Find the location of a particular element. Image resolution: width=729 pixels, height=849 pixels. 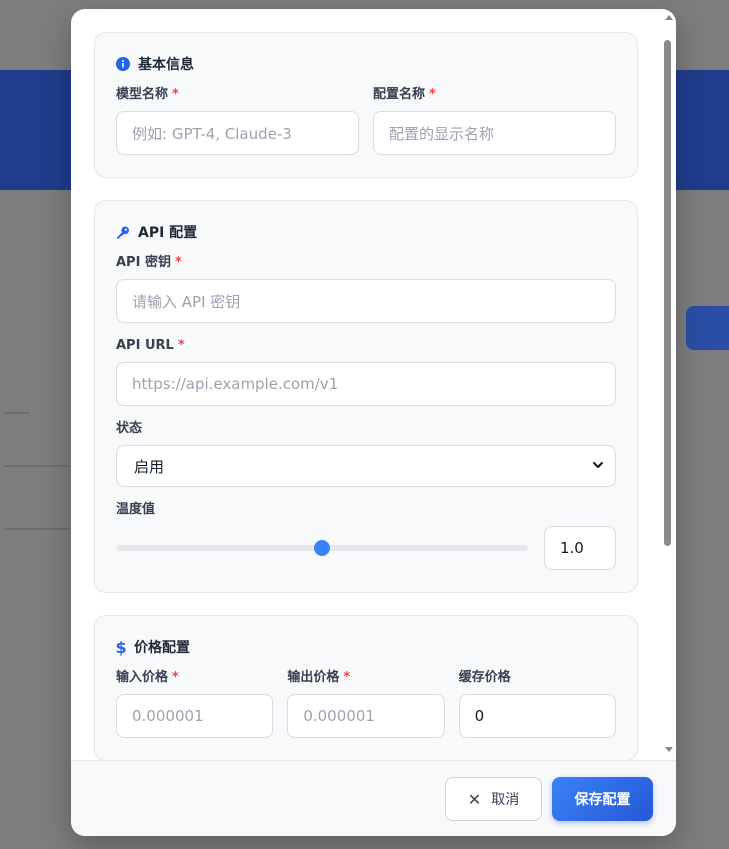

temperature-value-input: 1.0 is located at coordinates (580, 548).